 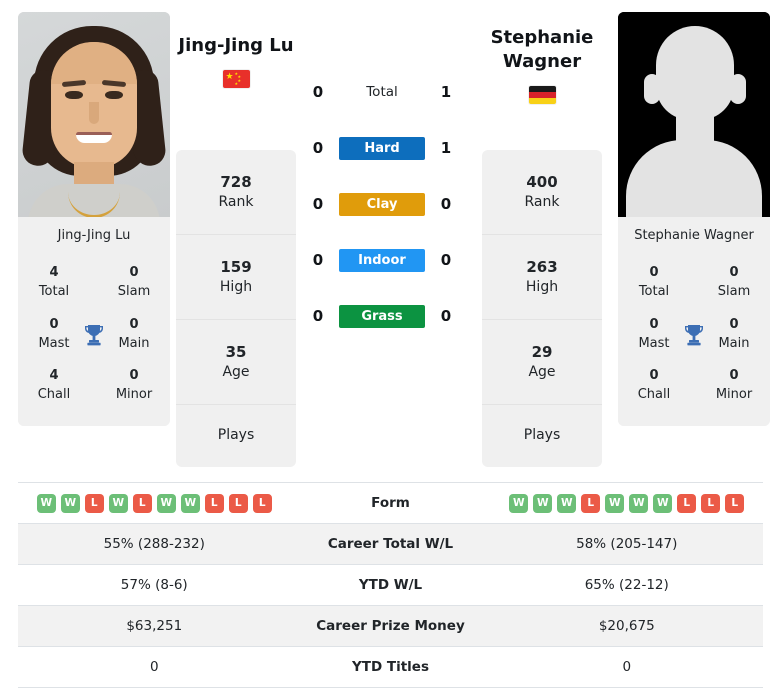 I want to click on left-photo-caption: Jing-Jing Lu, so click(x=94, y=235).